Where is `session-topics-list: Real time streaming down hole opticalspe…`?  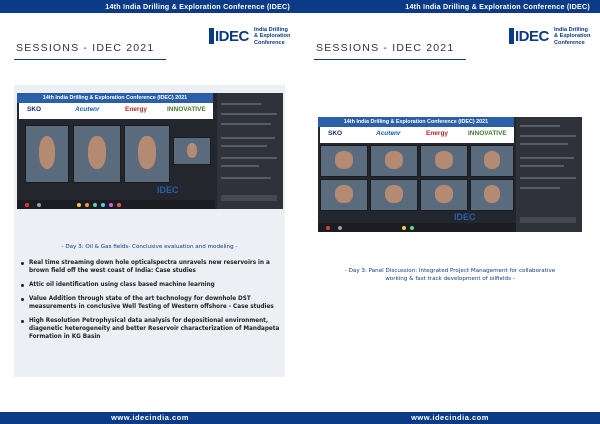 session-topics-list: Real time streaming down hole opticalspe… is located at coordinates (151, 303).